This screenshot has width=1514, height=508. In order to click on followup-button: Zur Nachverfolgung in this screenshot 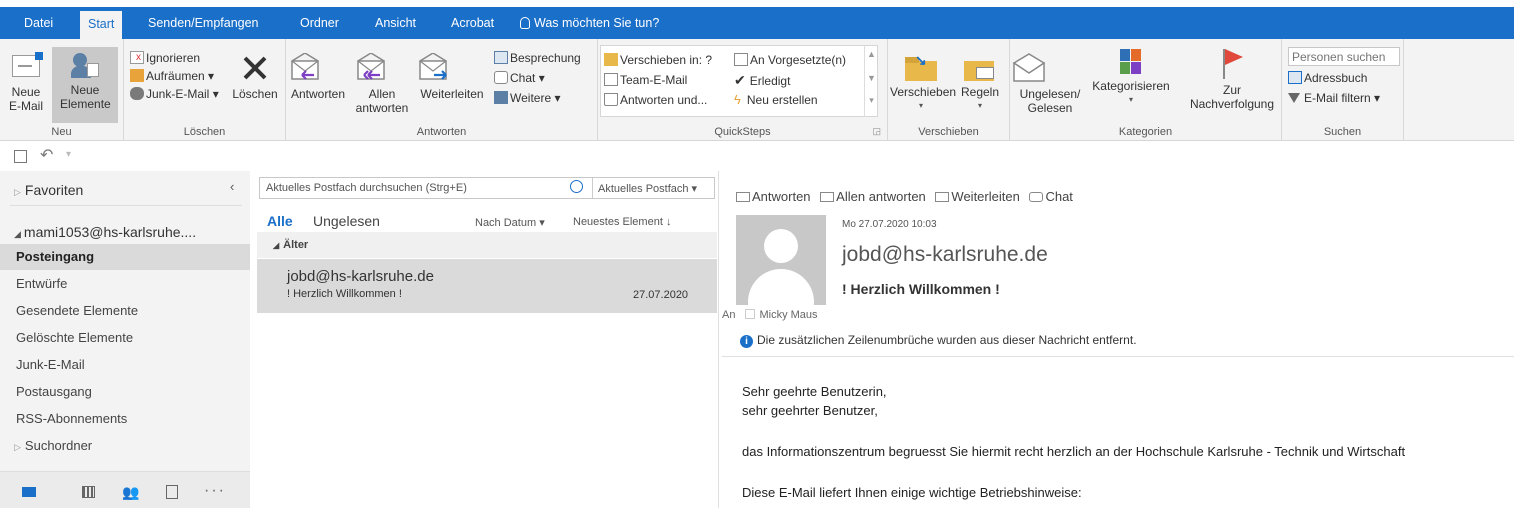, I will do `click(1232, 80)`.